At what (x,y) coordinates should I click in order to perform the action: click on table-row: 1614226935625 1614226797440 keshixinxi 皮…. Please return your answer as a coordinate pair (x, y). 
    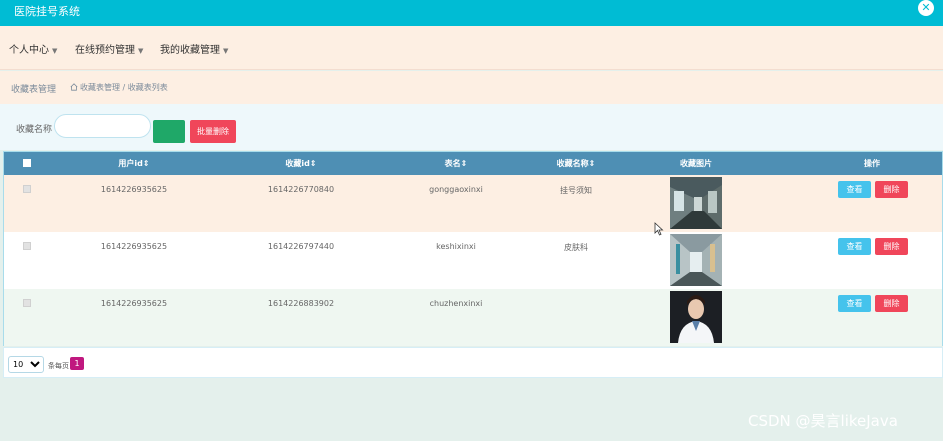
    Looking at the image, I should click on (473, 260).